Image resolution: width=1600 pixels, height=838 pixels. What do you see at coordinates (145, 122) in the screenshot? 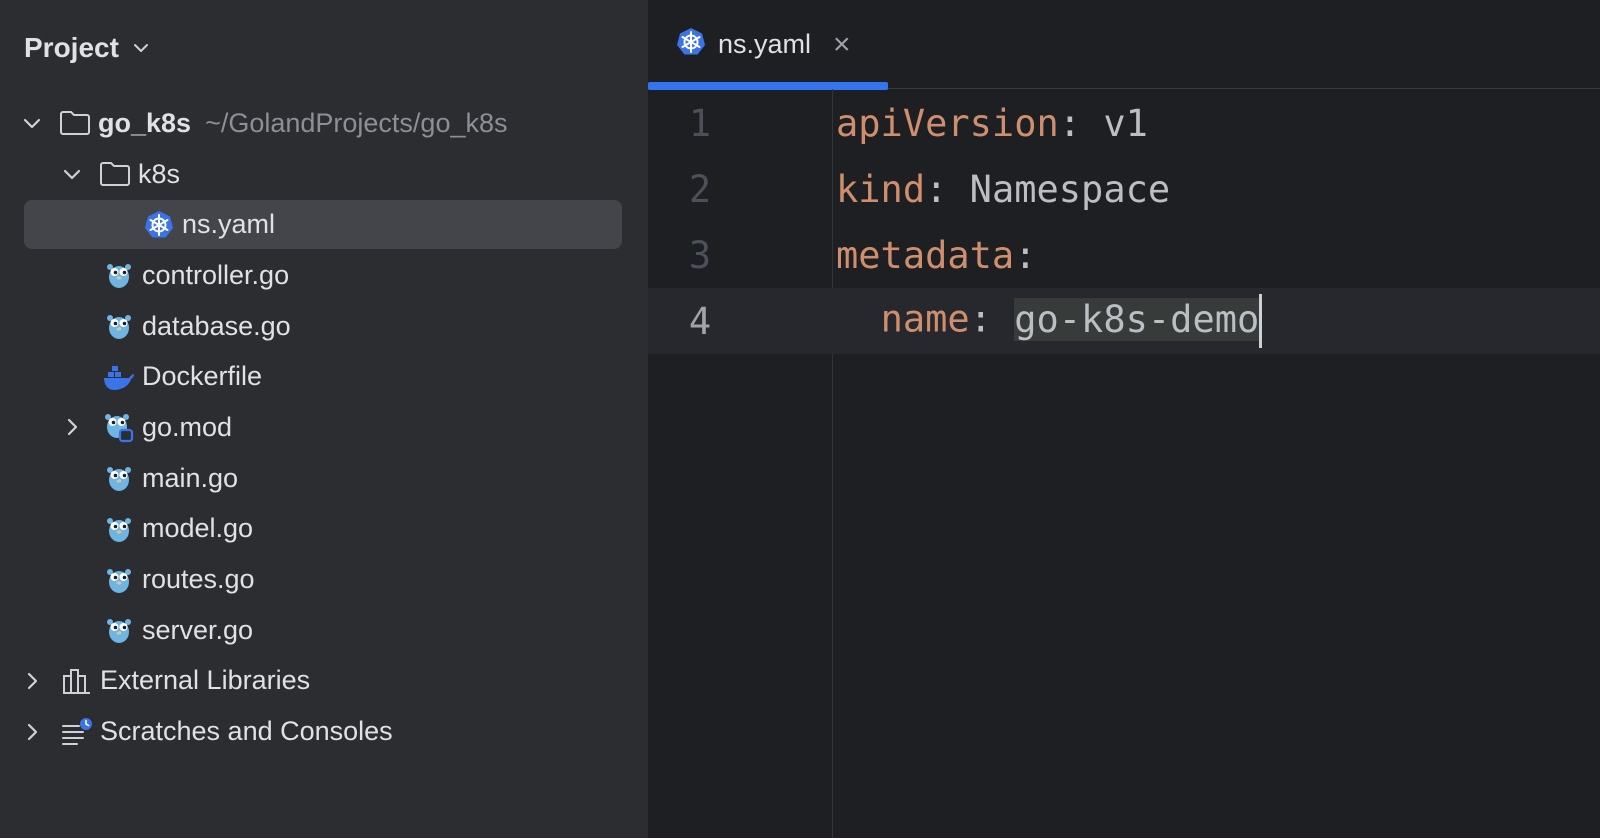
I see `root-folder-name: go_k8s` at bounding box center [145, 122].